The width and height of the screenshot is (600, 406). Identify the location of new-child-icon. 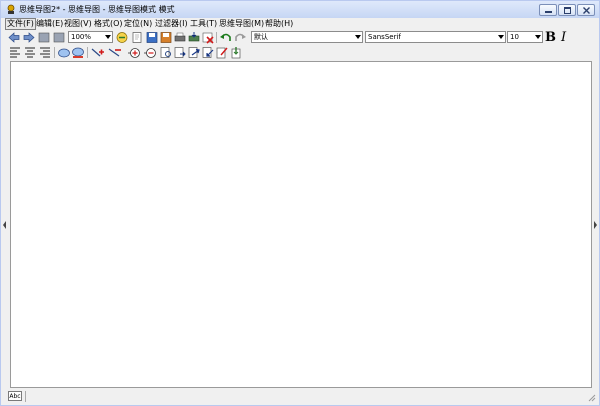
(180, 52).